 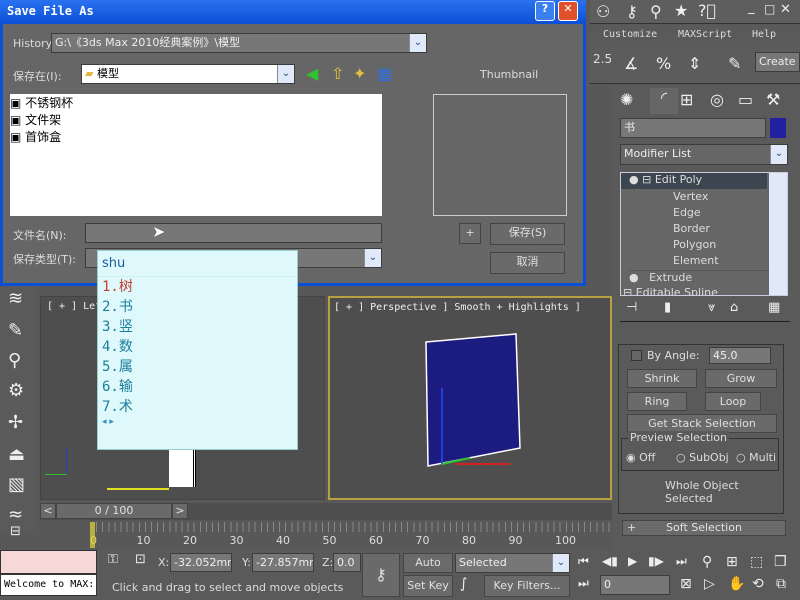 I want to click on named-selection-field: Create, so click(x=777, y=62).